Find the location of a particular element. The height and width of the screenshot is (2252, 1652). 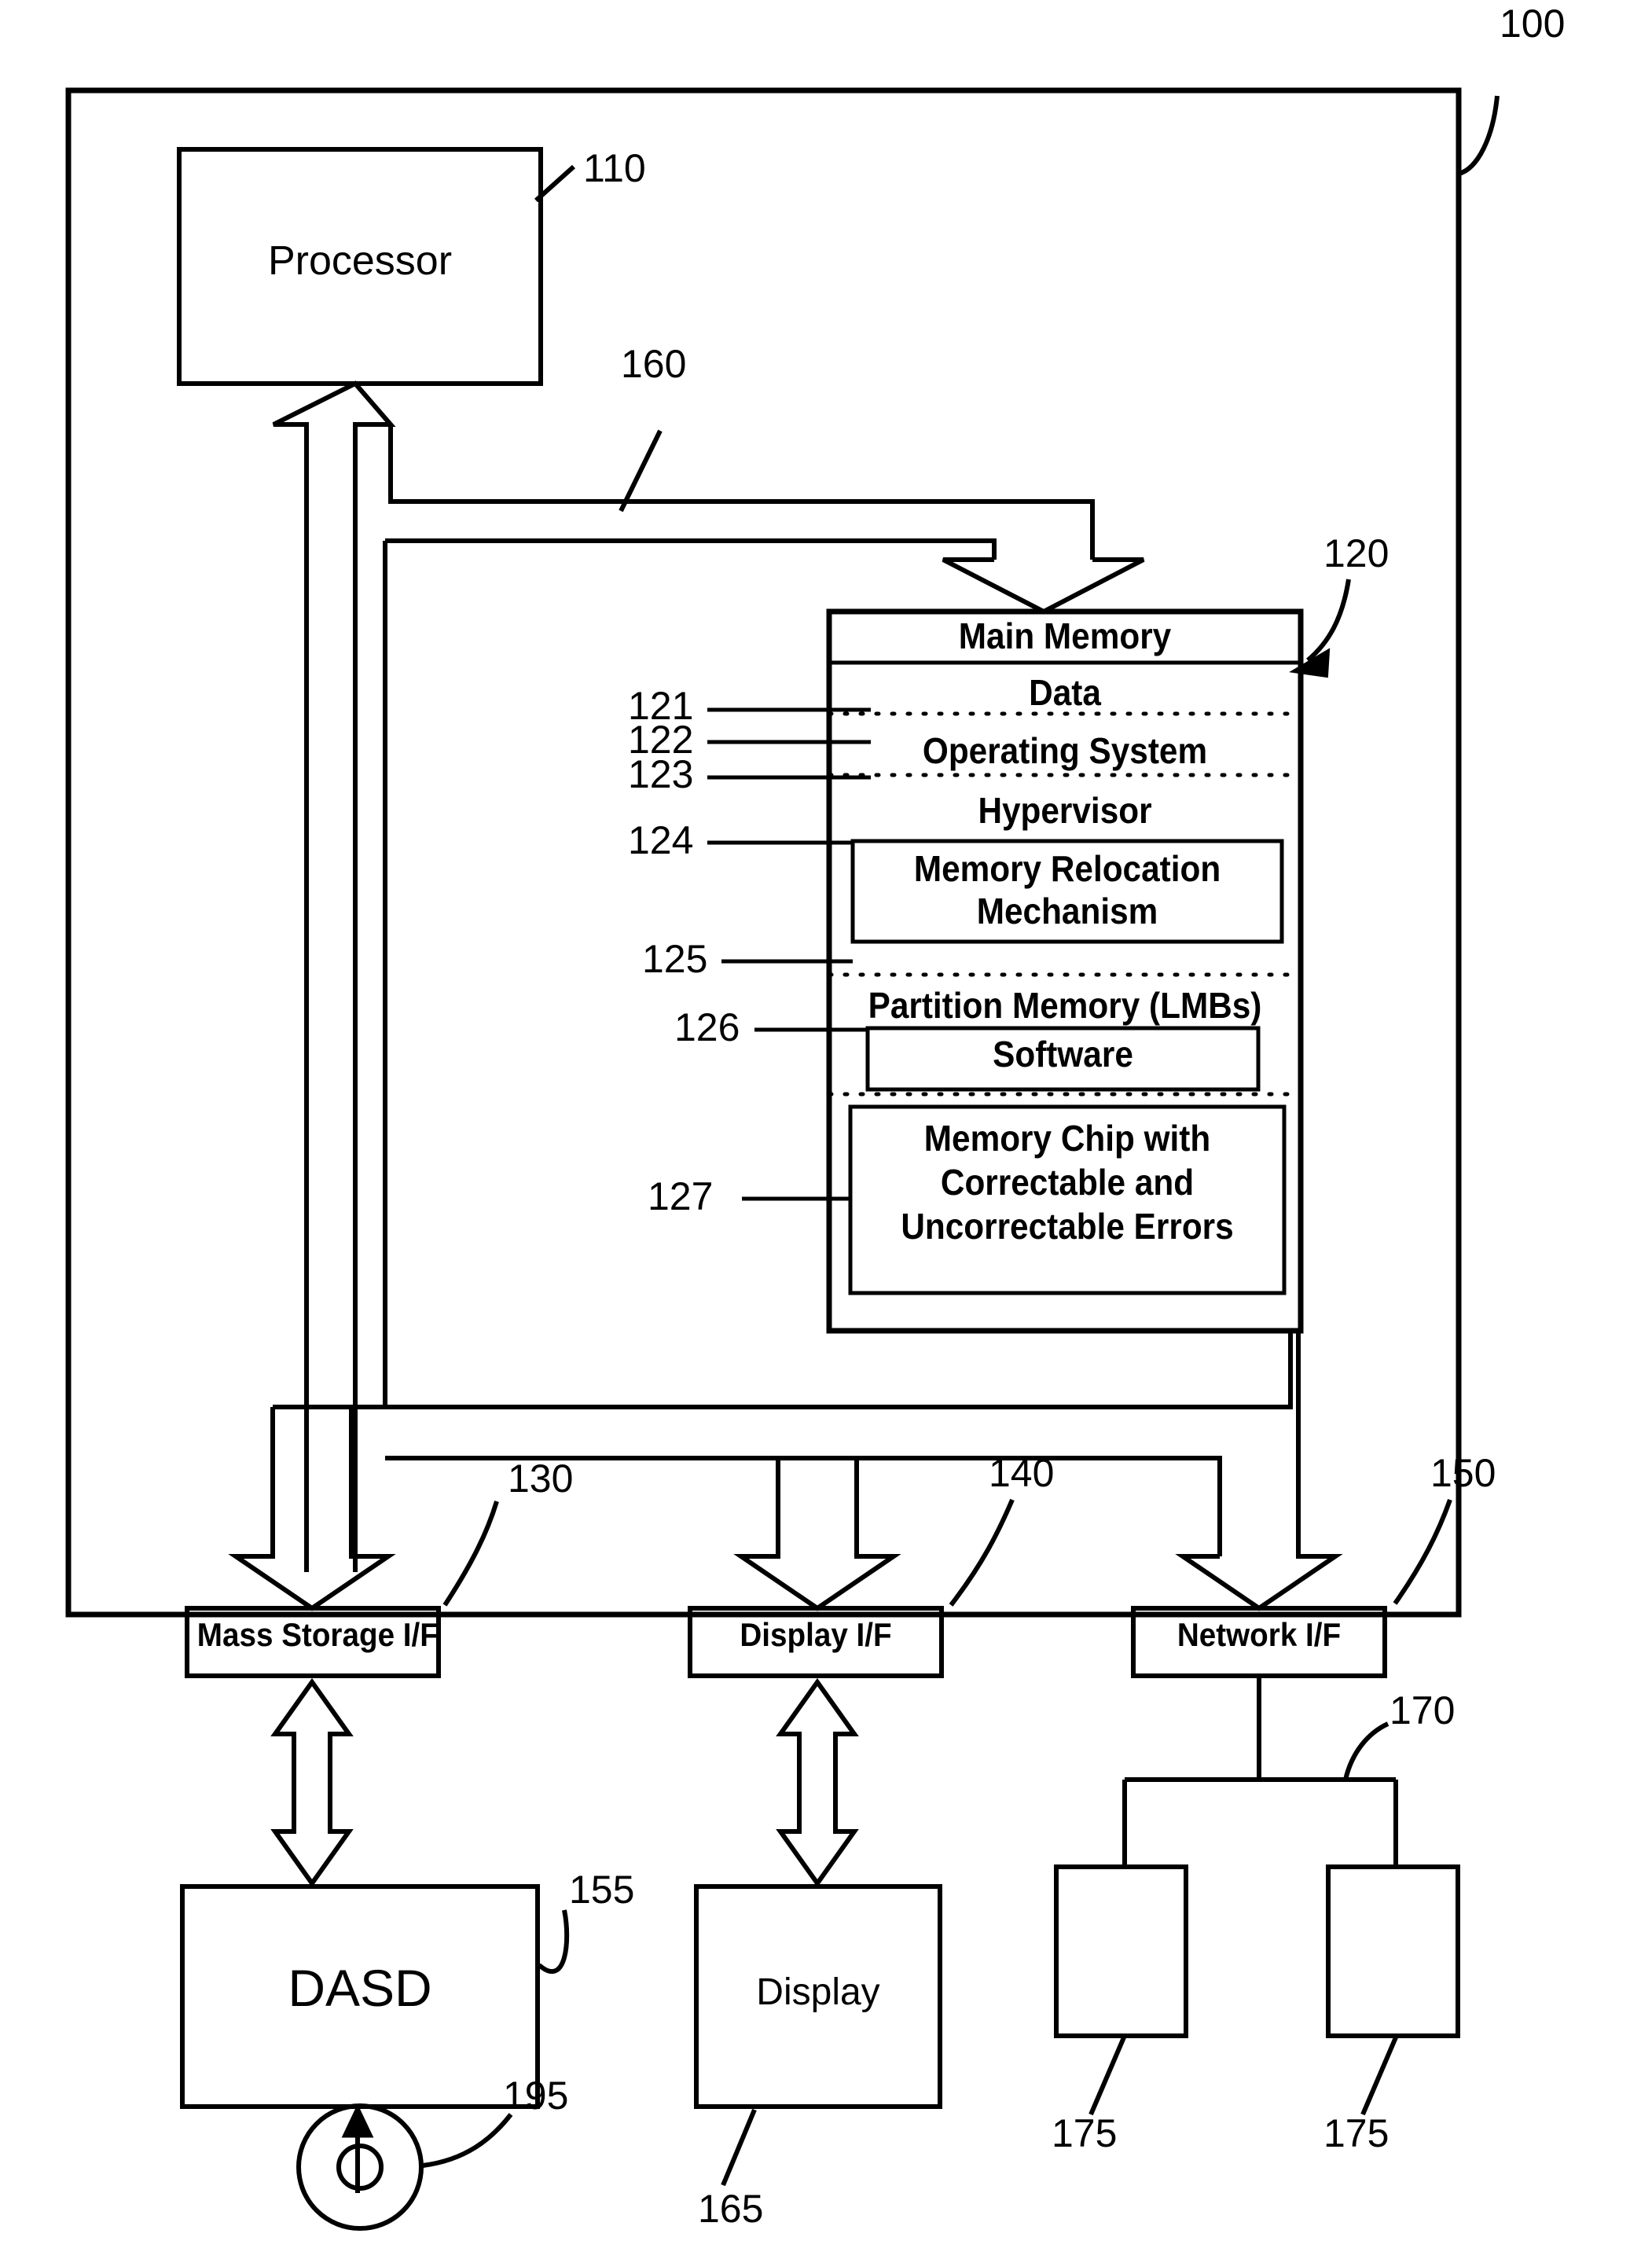

bus-rail-lower is located at coordinates (839, 1370).